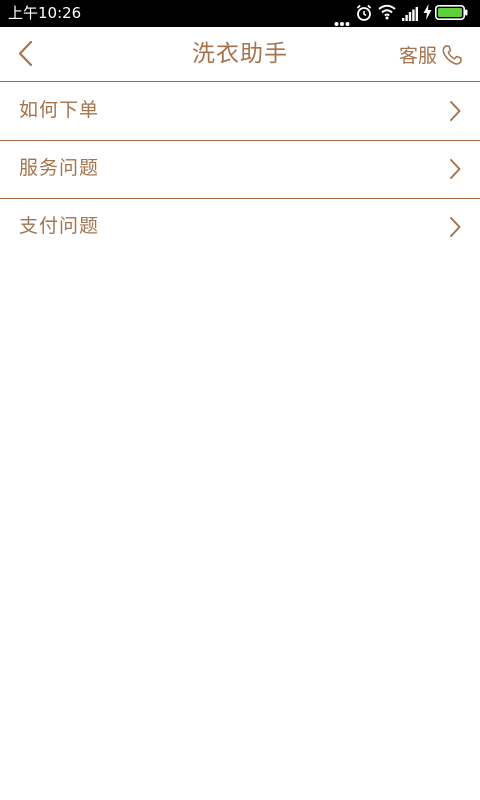 This screenshot has width=480, height=800. What do you see at coordinates (45, 13) in the screenshot?
I see `status-time: 上午10:26` at bounding box center [45, 13].